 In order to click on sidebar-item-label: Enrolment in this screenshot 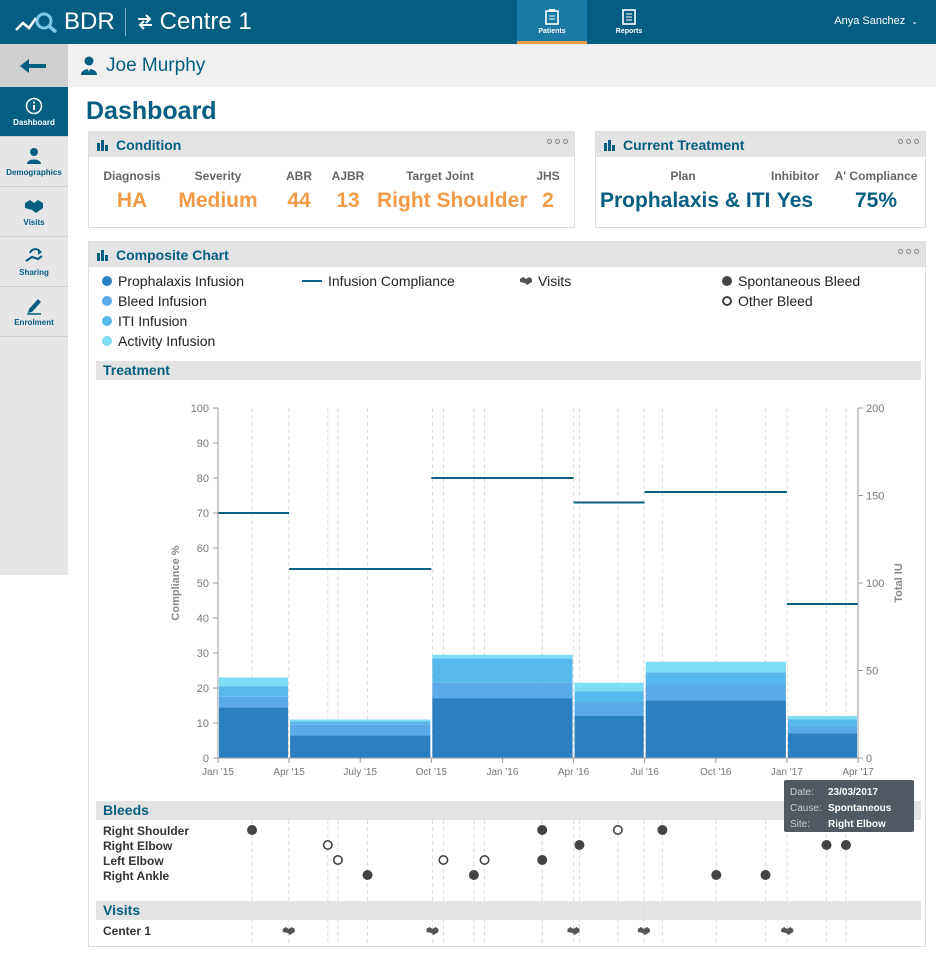, I will do `click(34, 322)`.